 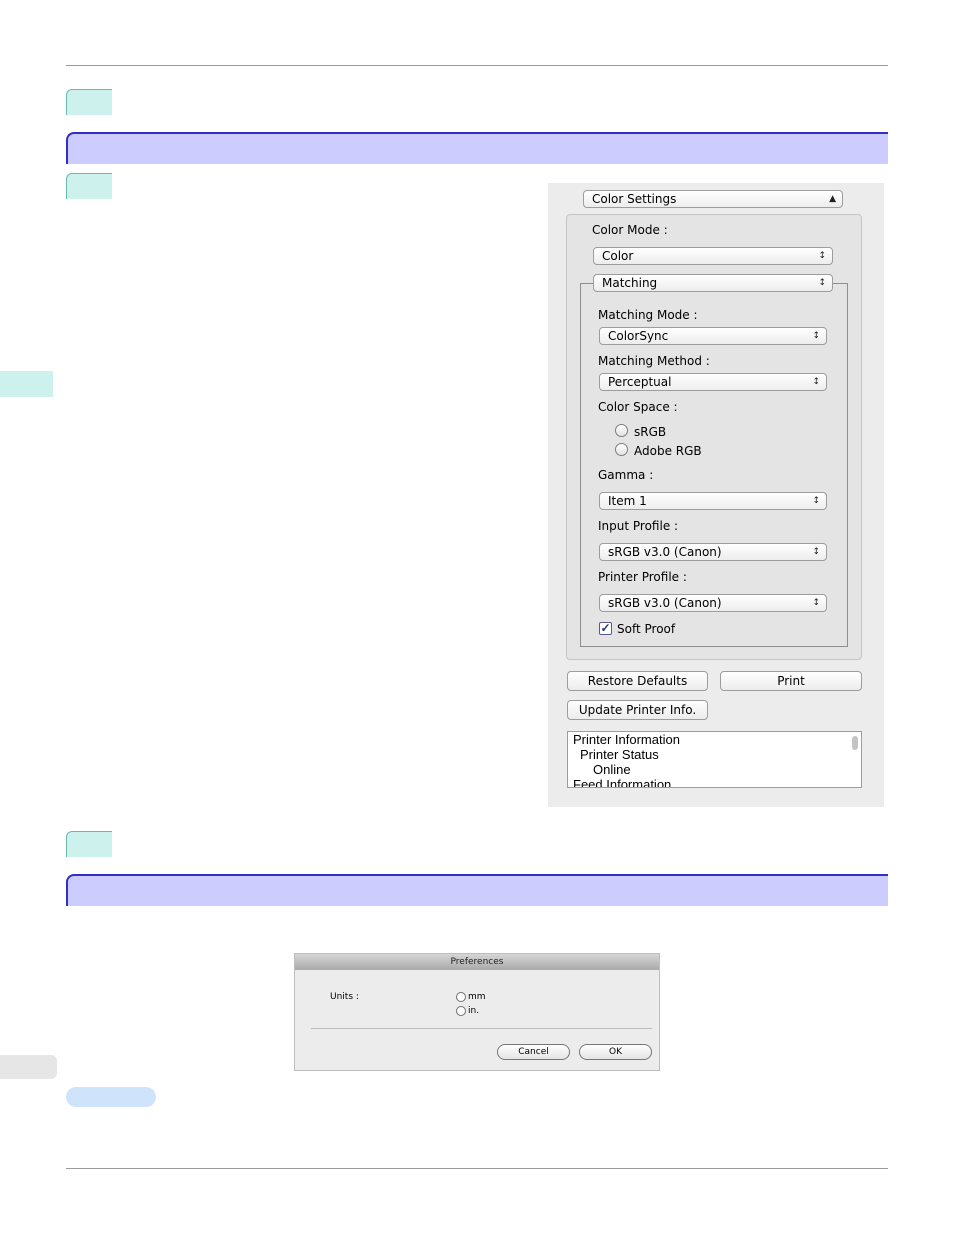 What do you see at coordinates (832, 199) in the screenshot?
I see `updown-arrows-icon: ▲` at bounding box center [832, 199].